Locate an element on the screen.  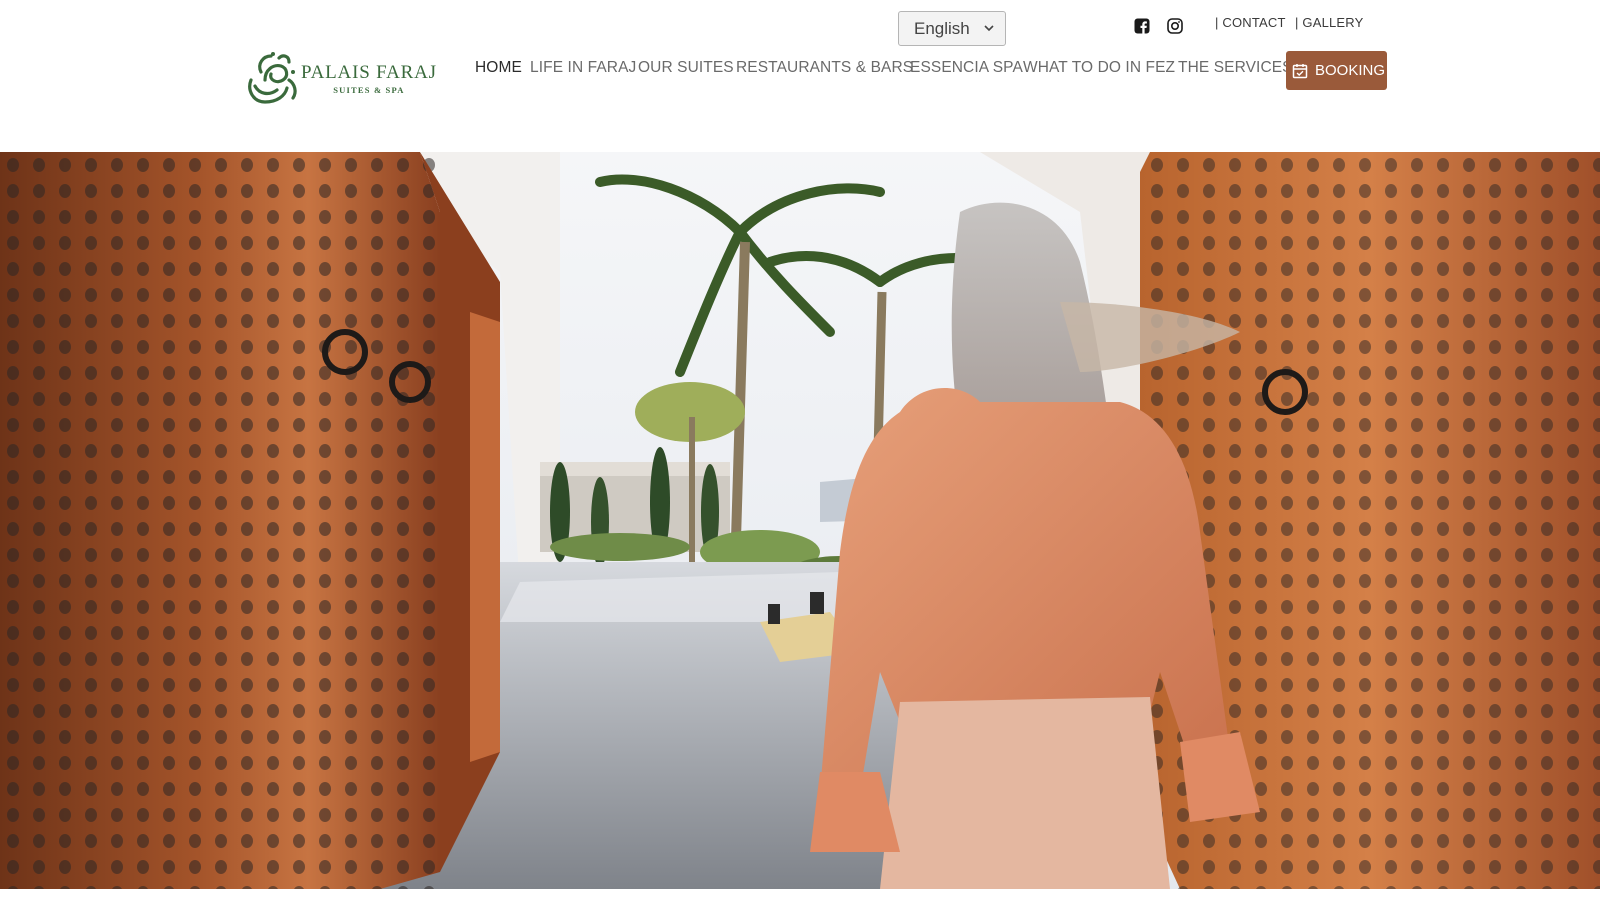
nav-item-the-services: THE SERVICES is located at coordinates (1235, 68).